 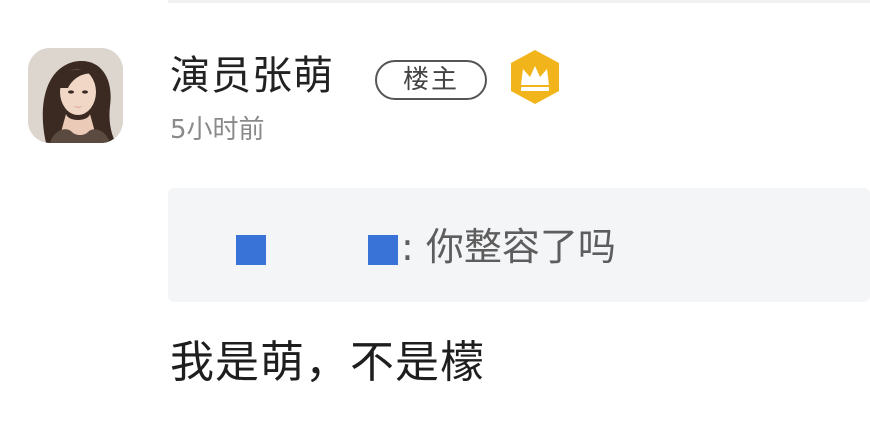 I want to click on avatar, so click(x=75, y=95).